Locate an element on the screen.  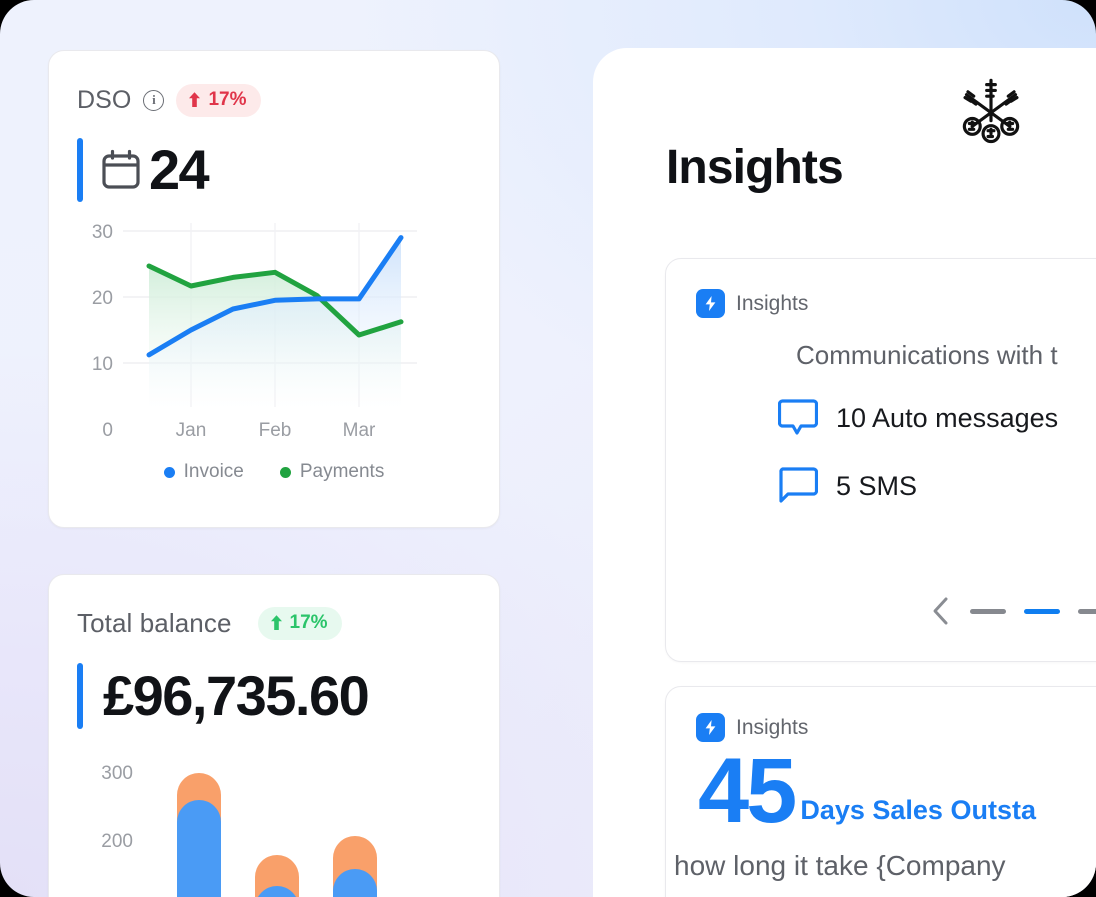
dso-card-header: DSO i 17% is located at coordinates (274, 100).